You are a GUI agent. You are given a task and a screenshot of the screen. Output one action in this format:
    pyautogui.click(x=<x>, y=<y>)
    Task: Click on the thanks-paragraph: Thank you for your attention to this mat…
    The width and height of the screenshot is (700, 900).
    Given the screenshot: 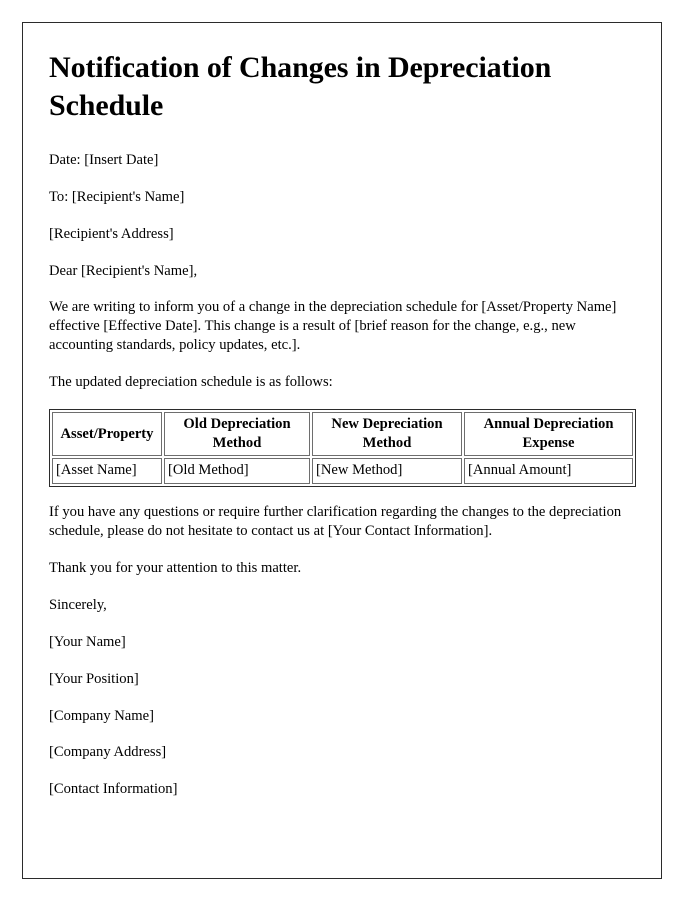 What is the action you would take?
    pyautogui.click(x=175, y=567)
    